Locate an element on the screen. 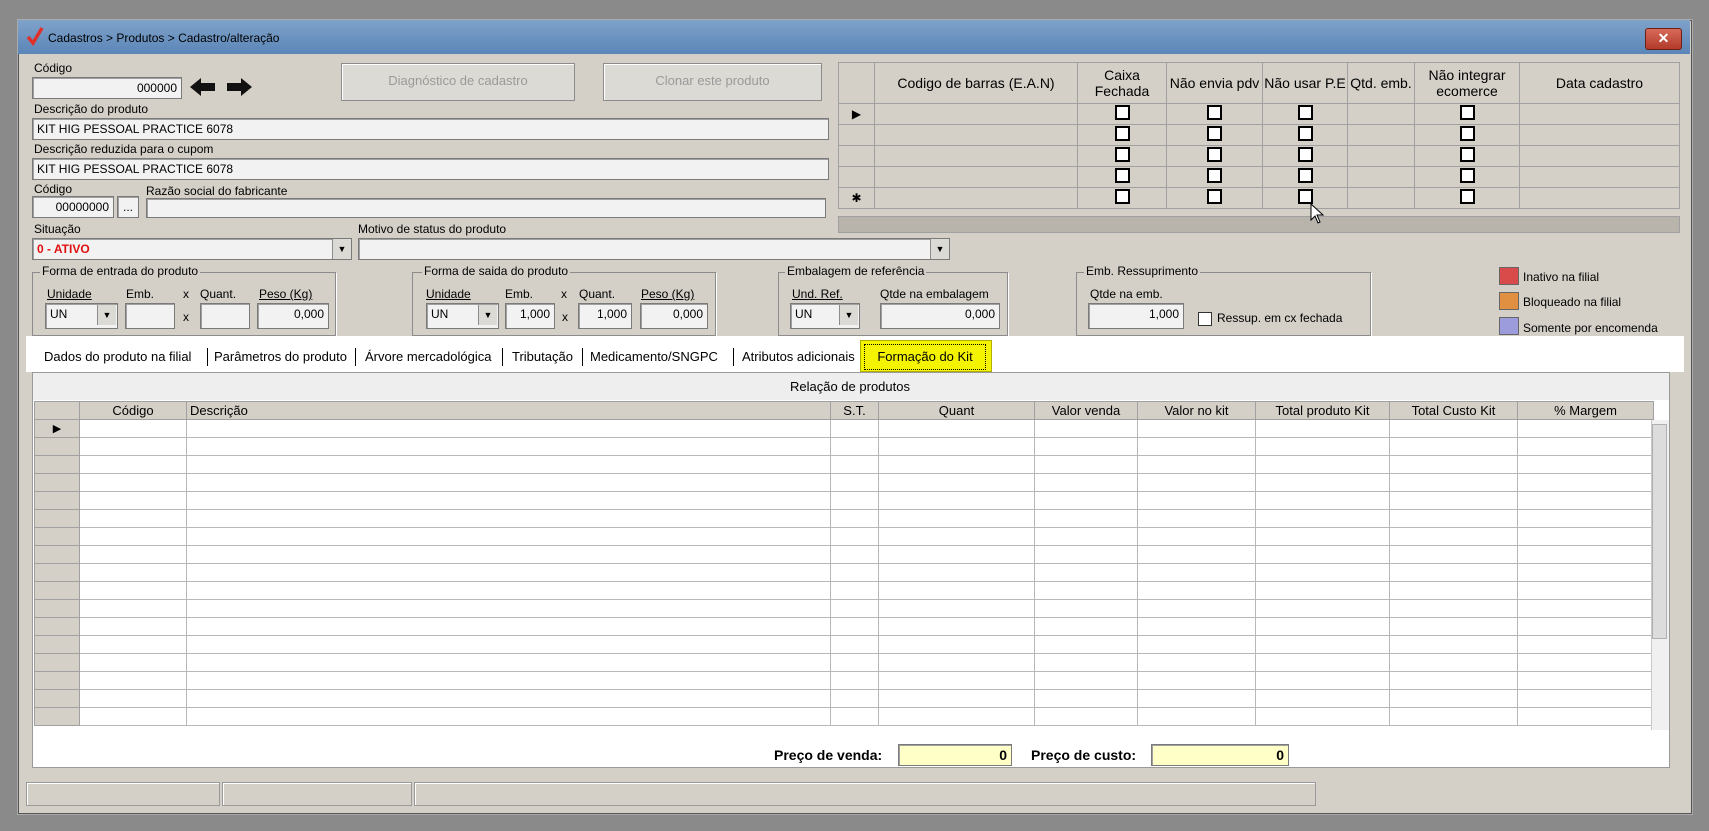 The width and height of the screenshot is (1709, 831). motivo-dropdown-icon: ▼ is located at coordinates (939, 249).